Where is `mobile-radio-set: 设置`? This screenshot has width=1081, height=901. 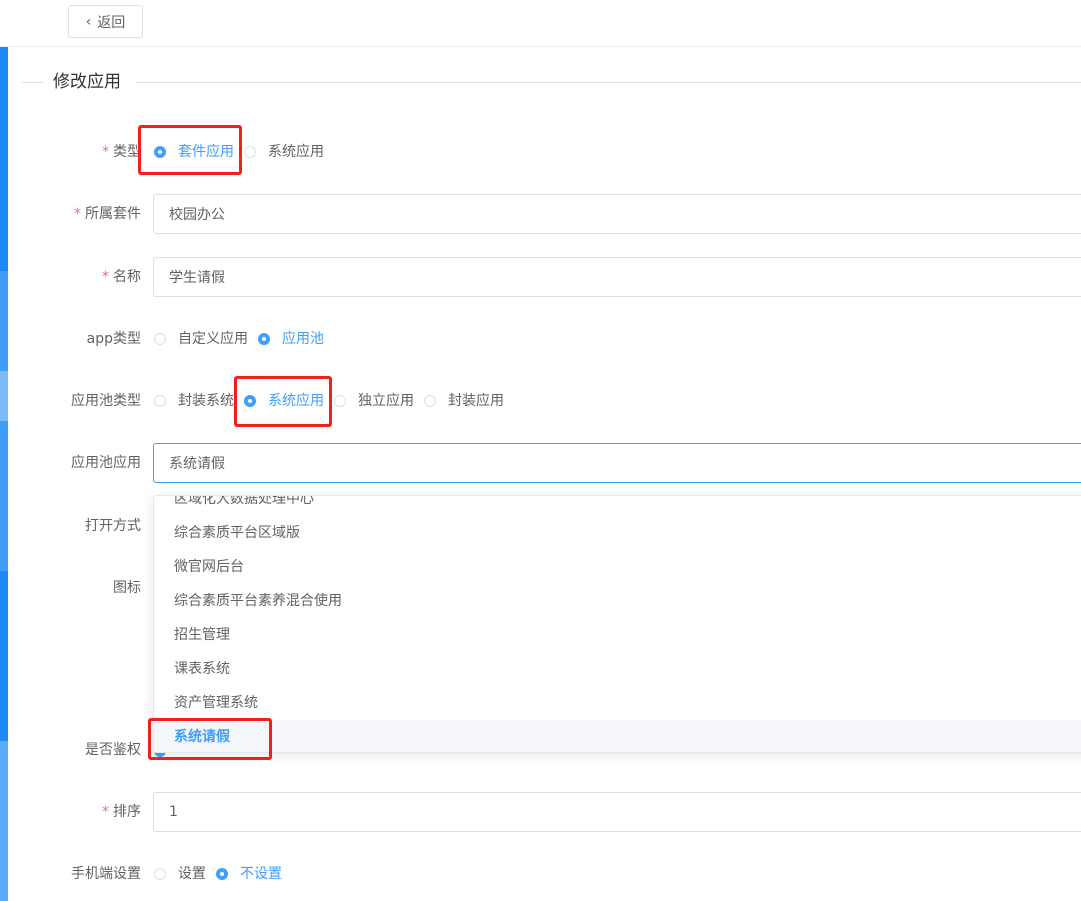 mobile-radio-set: 设置 is located at coordinates (180, 874).